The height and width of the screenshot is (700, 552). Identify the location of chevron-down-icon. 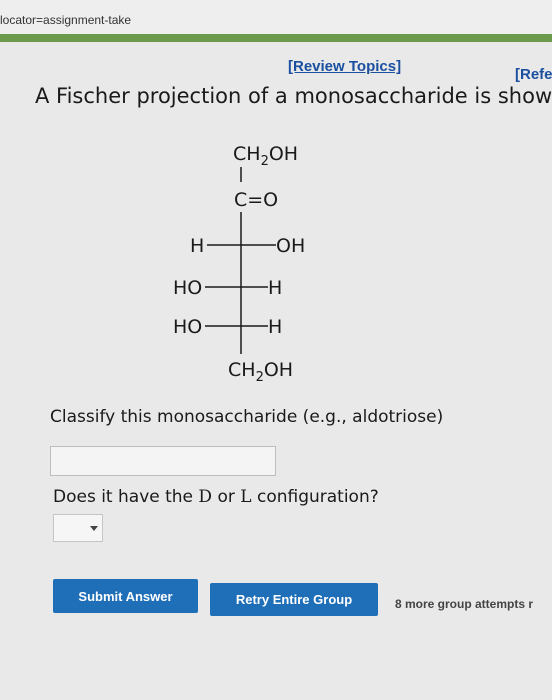
(94, 528).